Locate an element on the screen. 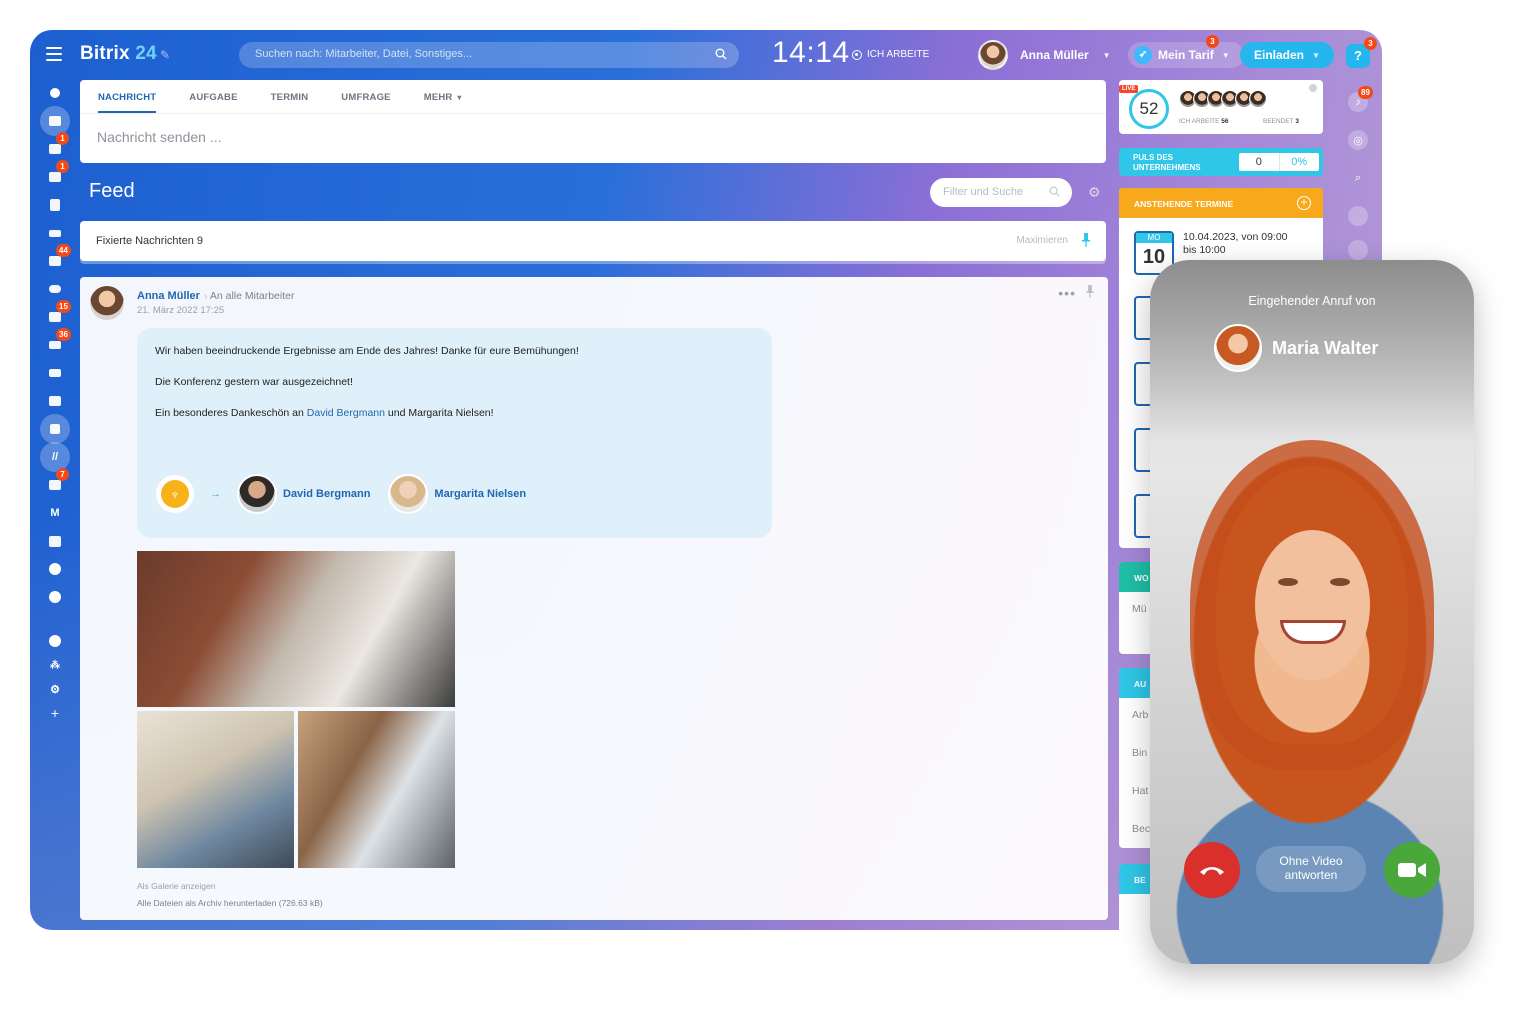  chat-bubble-icon: ◎ is located at coordinates (1358, 140).